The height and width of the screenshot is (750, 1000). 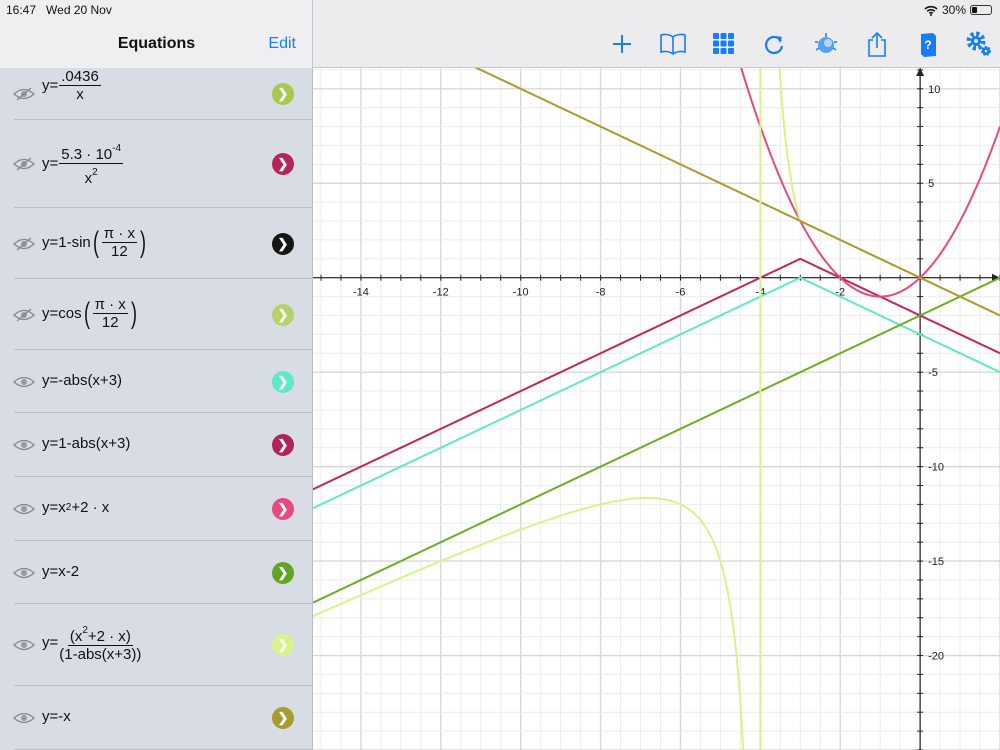 I want to click on equation-row: y= .0436 x ❯, so click(x=156, y=94).